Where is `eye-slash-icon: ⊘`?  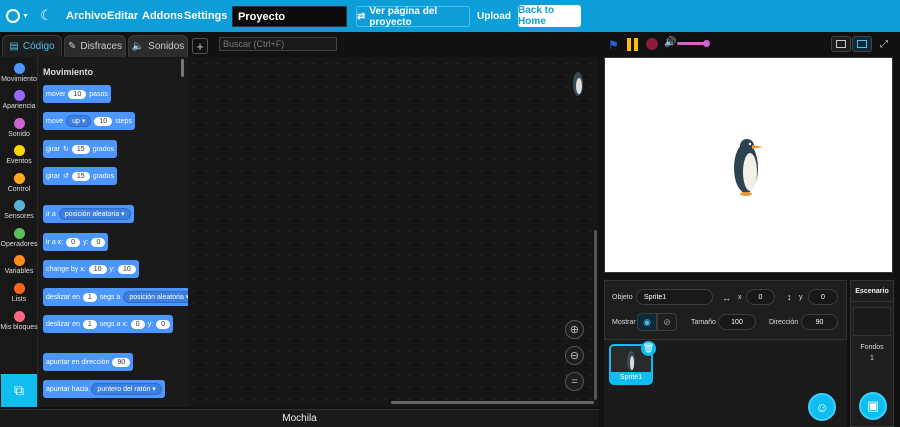 eye-slash-icon: ⊘ is located at coordinates (667, 321).